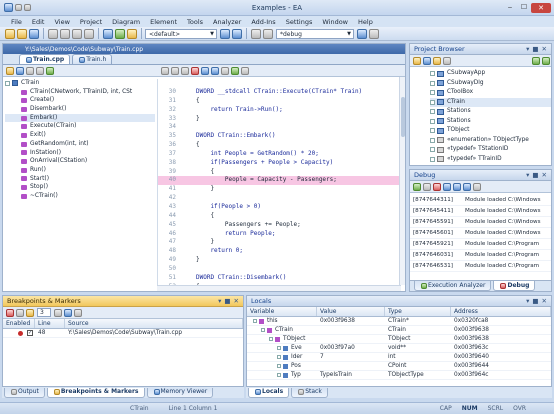  What do you see at coordinates (20, 70) in the screenshot?
I see `filter-icon` at bounding box center [20, 70].